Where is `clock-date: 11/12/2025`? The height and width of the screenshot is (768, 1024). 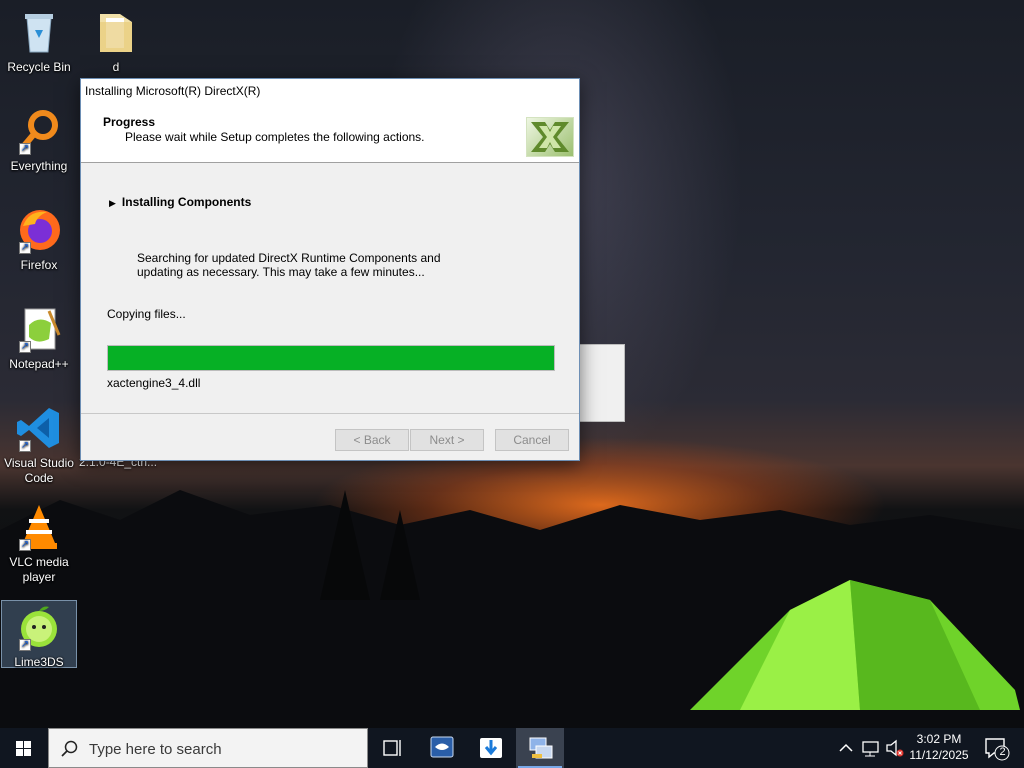 clock-date: 11/12/2025 is located at coordinates (939, 755).